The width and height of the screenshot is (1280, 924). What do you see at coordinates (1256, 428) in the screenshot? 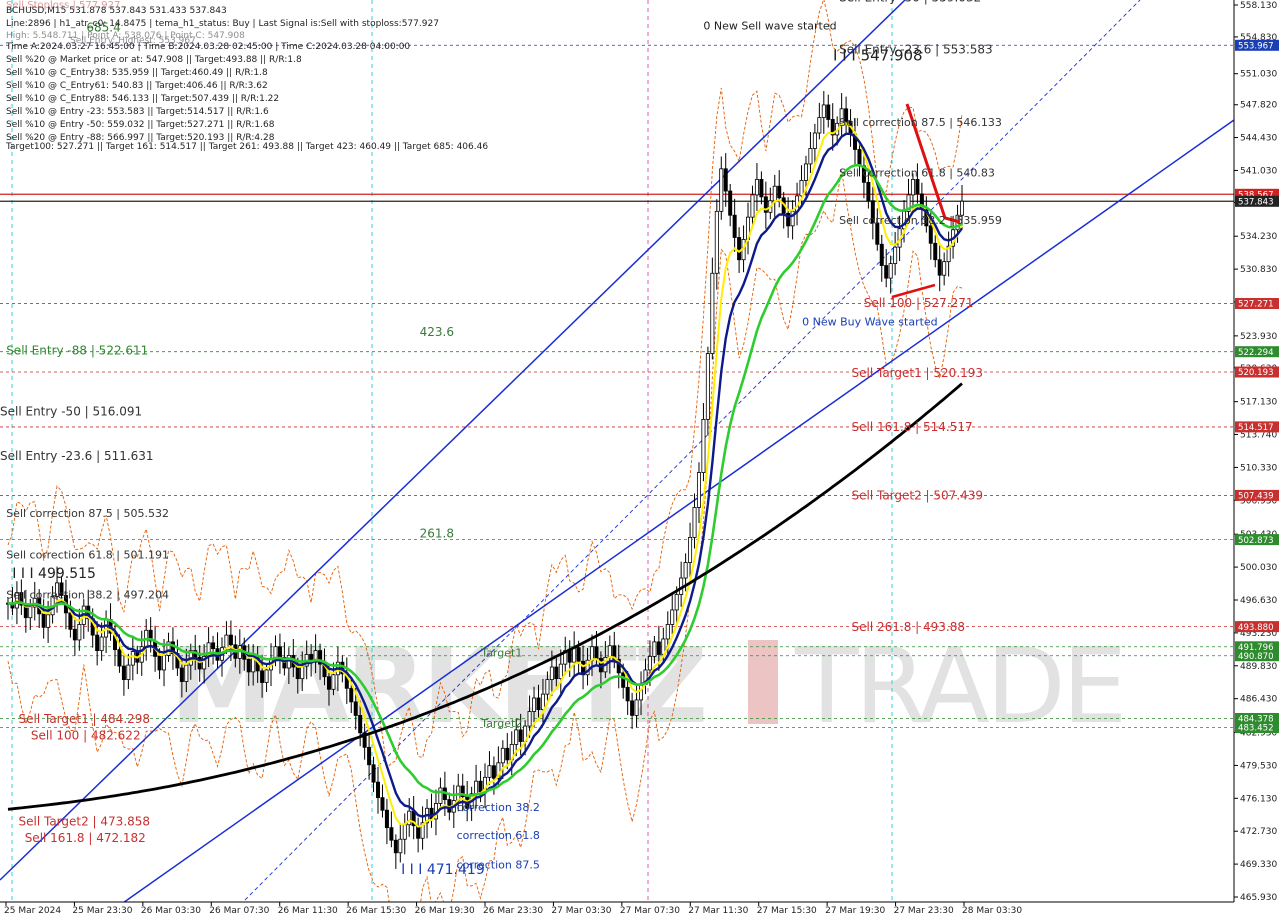
I see `price-tag-label-6: 514.517` at bounding box center [1256, 428].